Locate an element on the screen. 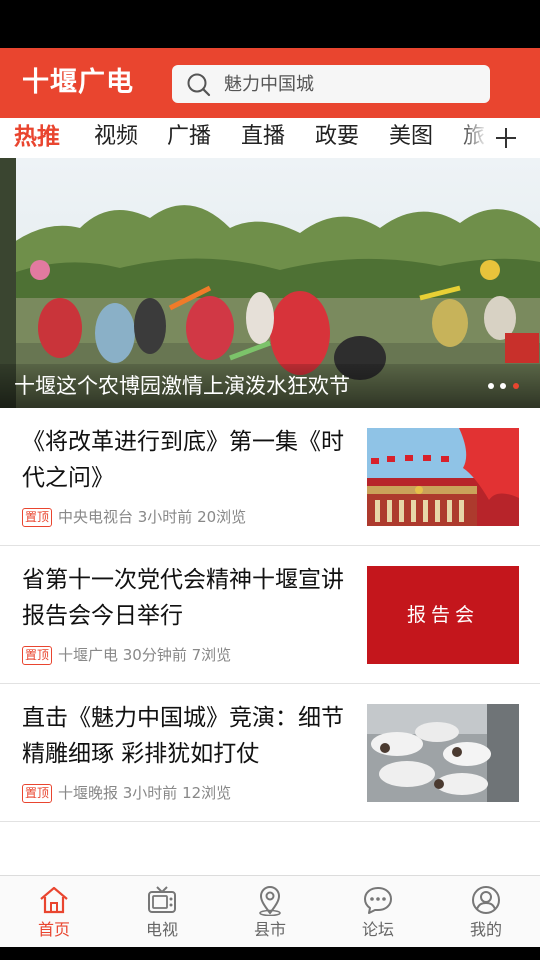 The width and height of the screenshot is (540, 960). news-title: 省第十一次党代会精神十堰宣讲报告会今日举行 is located at coordinates (183, 598).